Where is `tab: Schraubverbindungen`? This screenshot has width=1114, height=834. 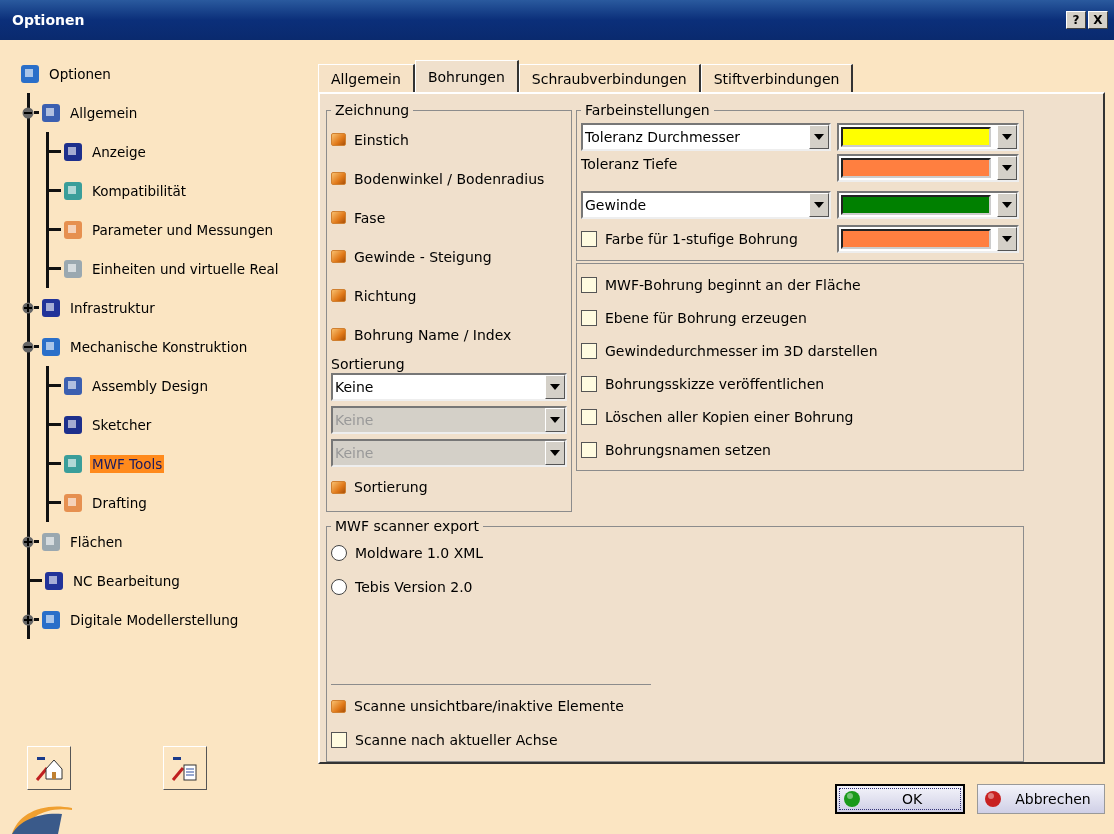
tab: Schraubverbindungen is located at coordinates (609, 78).